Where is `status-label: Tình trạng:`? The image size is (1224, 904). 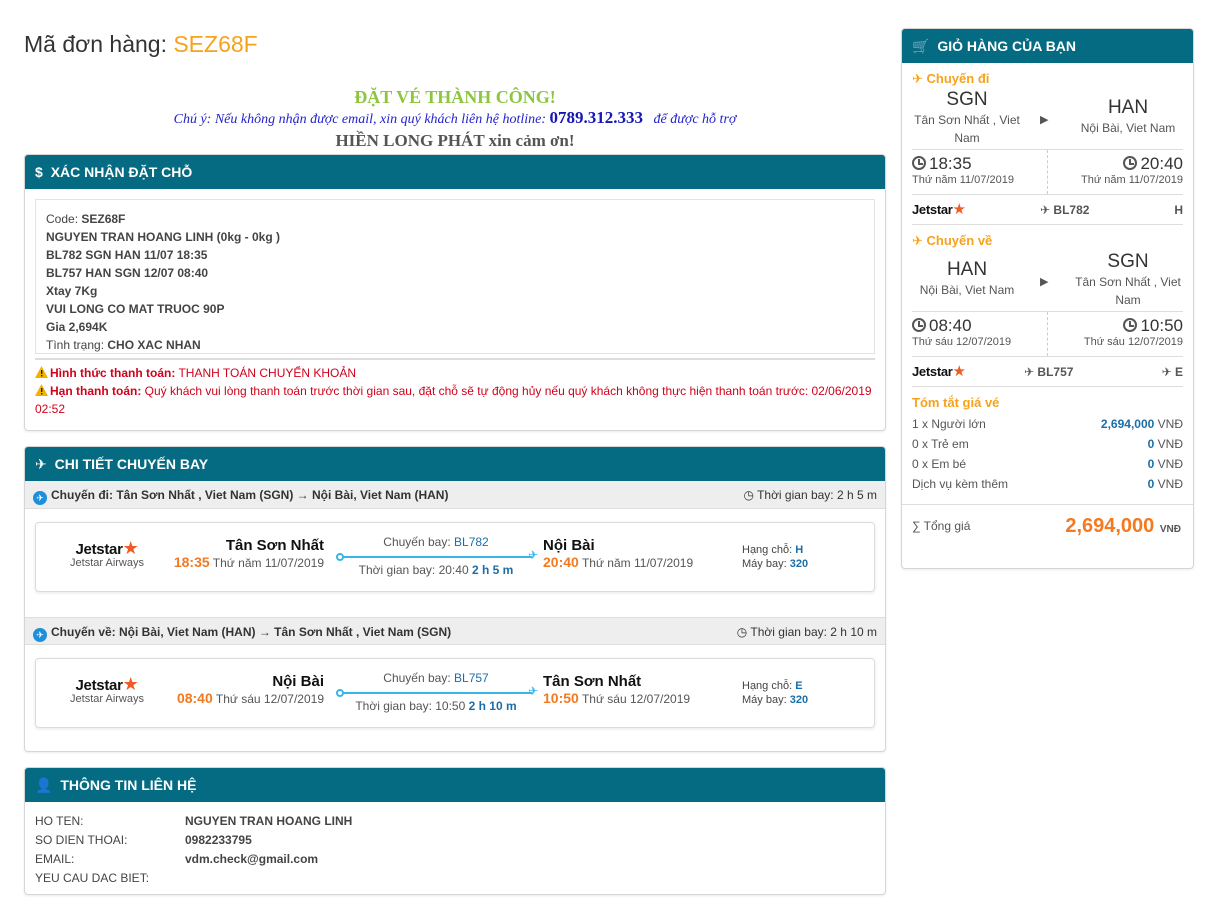 status-label: Tình trạng: is located at coordinates (75, 345).